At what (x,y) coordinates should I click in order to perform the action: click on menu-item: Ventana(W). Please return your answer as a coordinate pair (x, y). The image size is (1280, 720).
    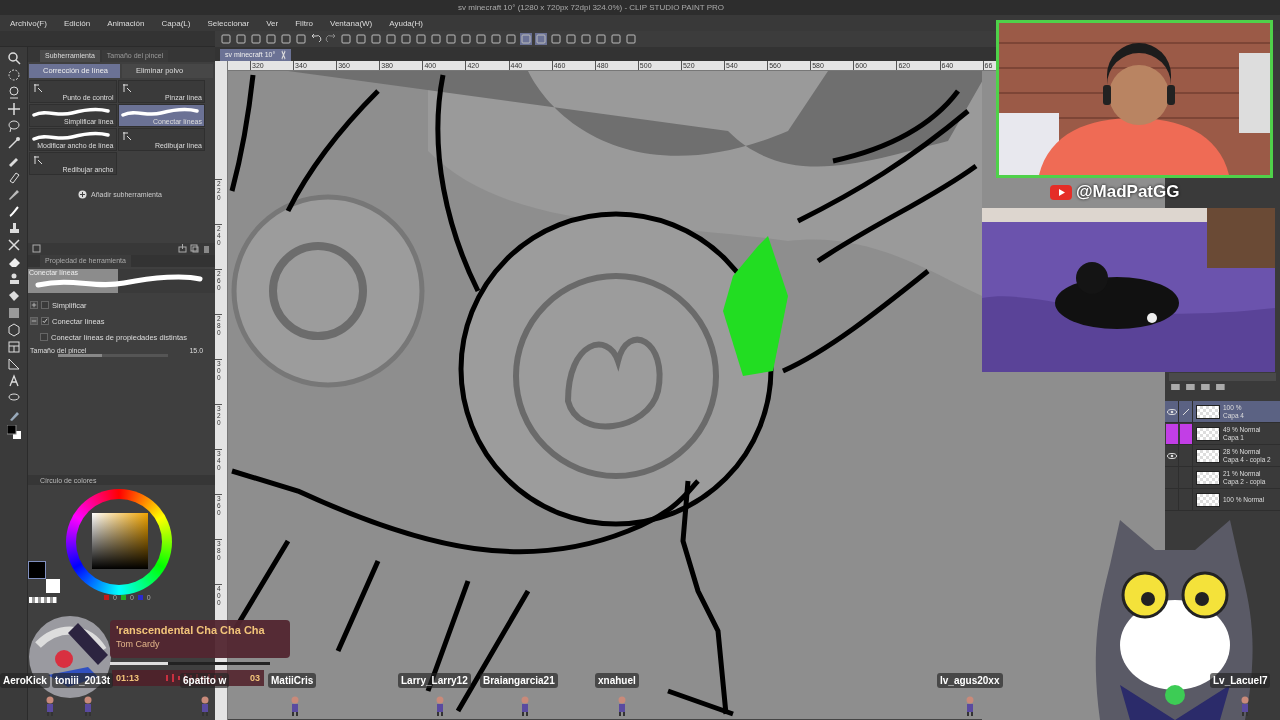
    Looking at the image, I should click on (351, 23).